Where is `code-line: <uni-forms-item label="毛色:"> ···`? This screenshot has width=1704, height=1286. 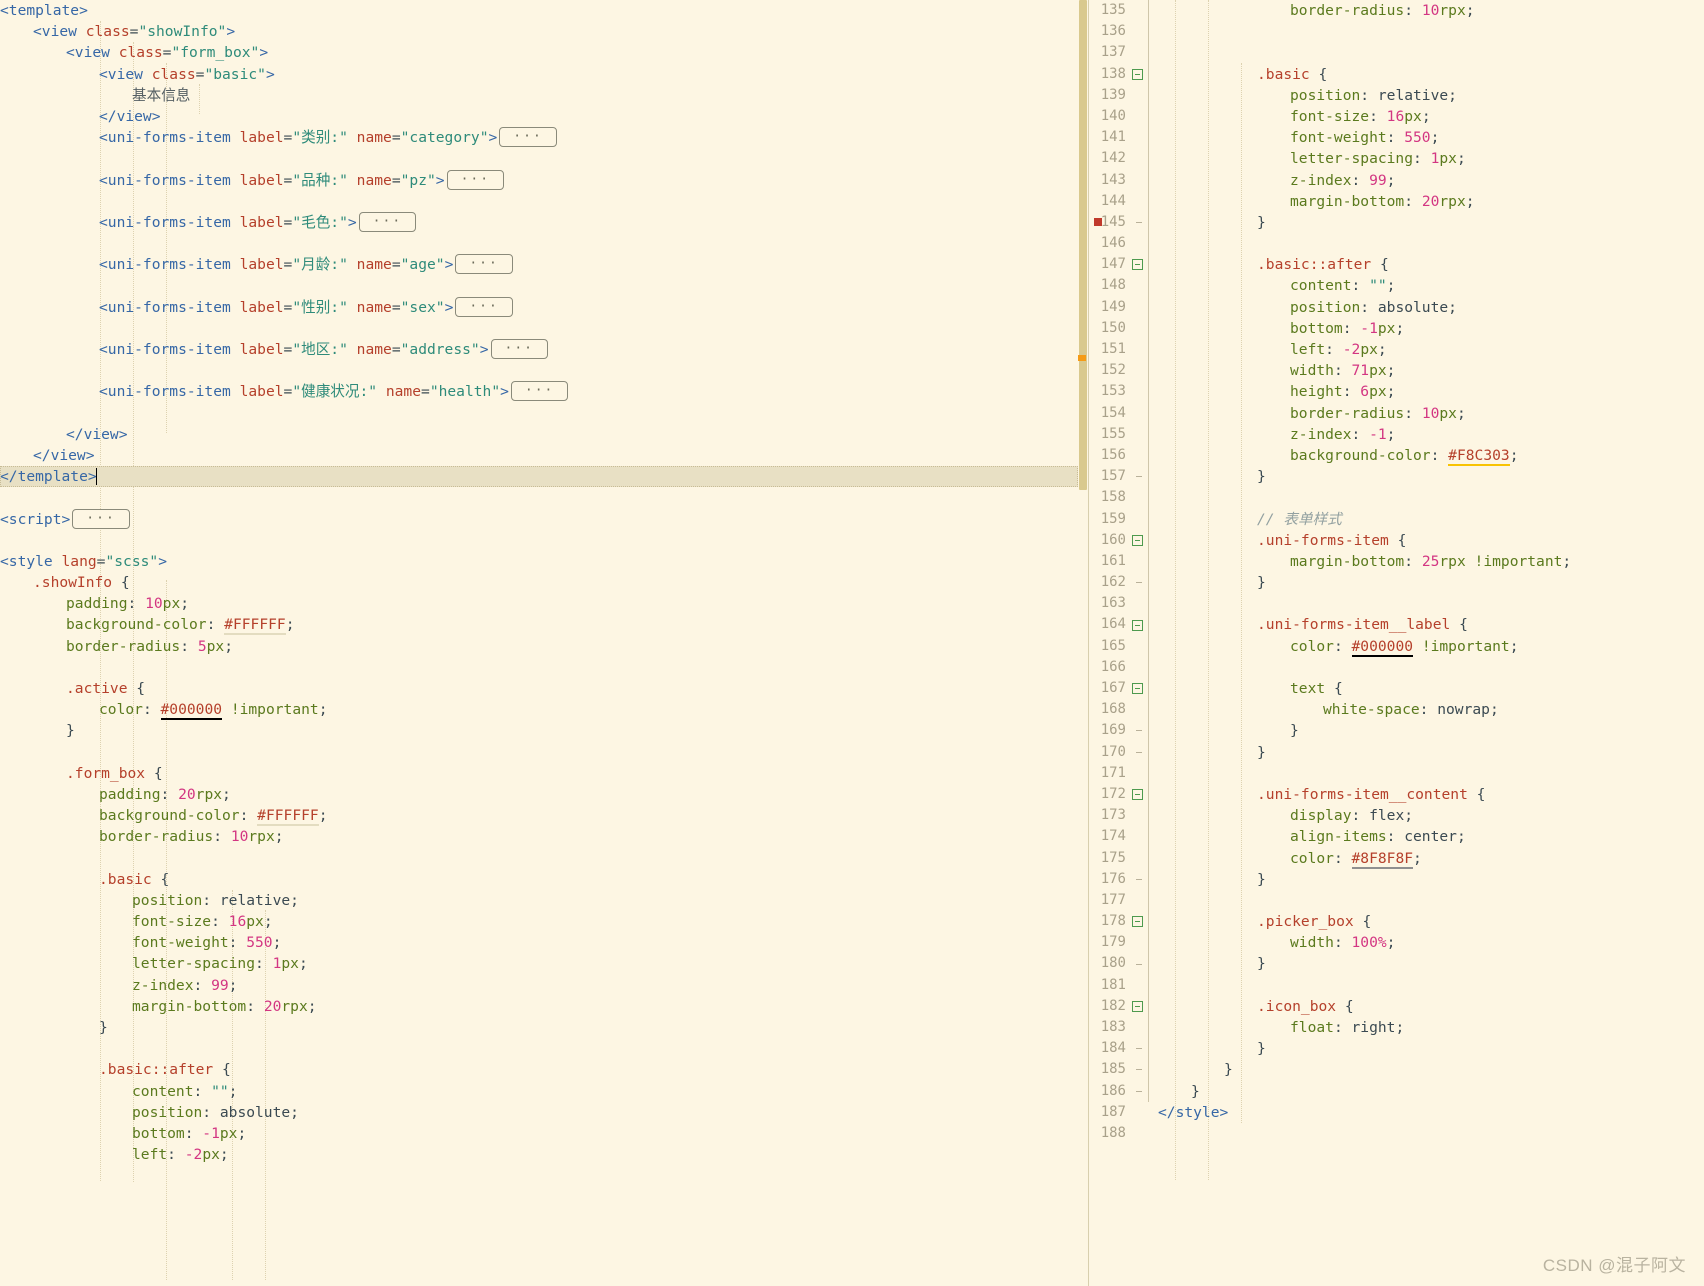 code-line: <uni-forms-item label="毛色:"> ··· is located at coordinates (539, 222).